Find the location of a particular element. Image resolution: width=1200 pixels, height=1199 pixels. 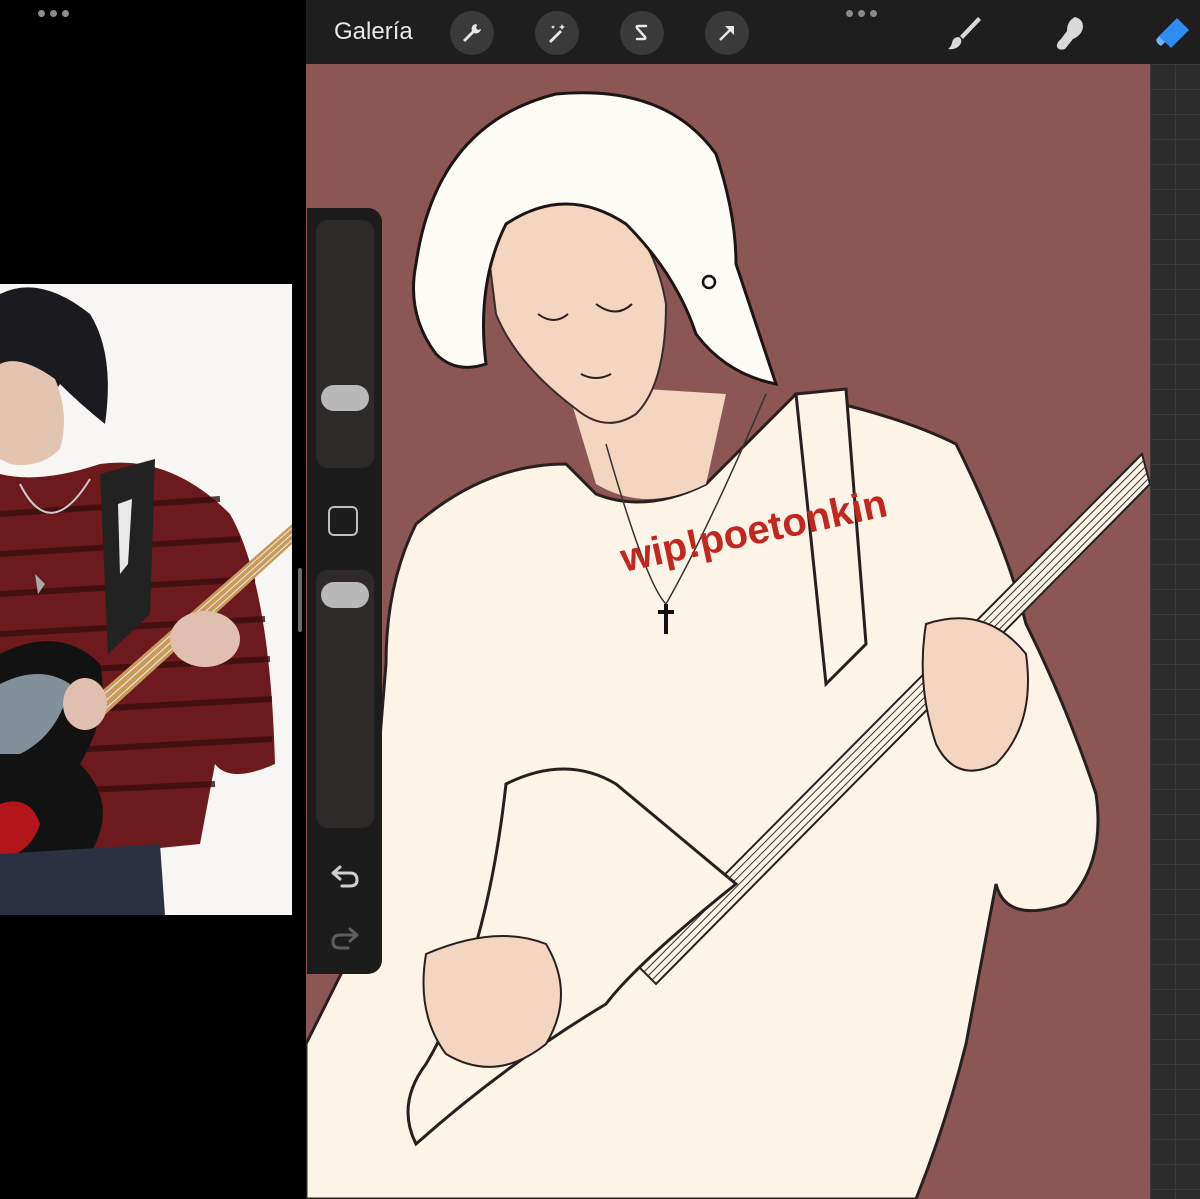

smudge-icon is located at coordinates (1069, 33).